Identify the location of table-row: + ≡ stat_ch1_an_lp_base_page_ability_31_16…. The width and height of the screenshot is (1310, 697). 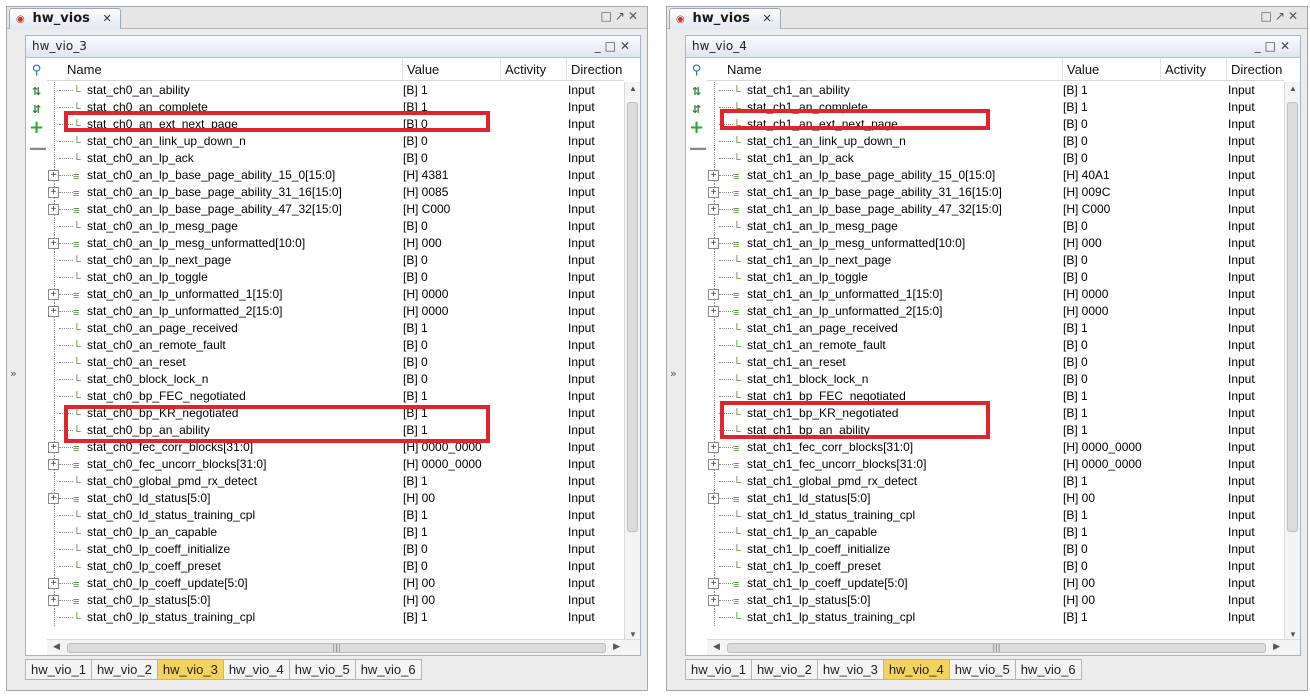
(995, 192).